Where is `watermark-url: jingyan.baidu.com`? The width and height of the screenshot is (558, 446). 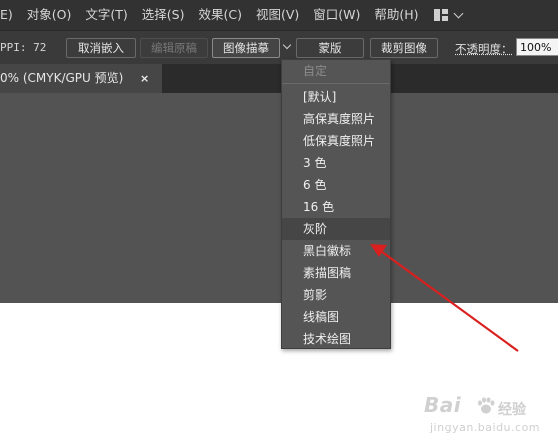
watermark-url: jingyan.baidu.com is located at coordinates (485, 427).